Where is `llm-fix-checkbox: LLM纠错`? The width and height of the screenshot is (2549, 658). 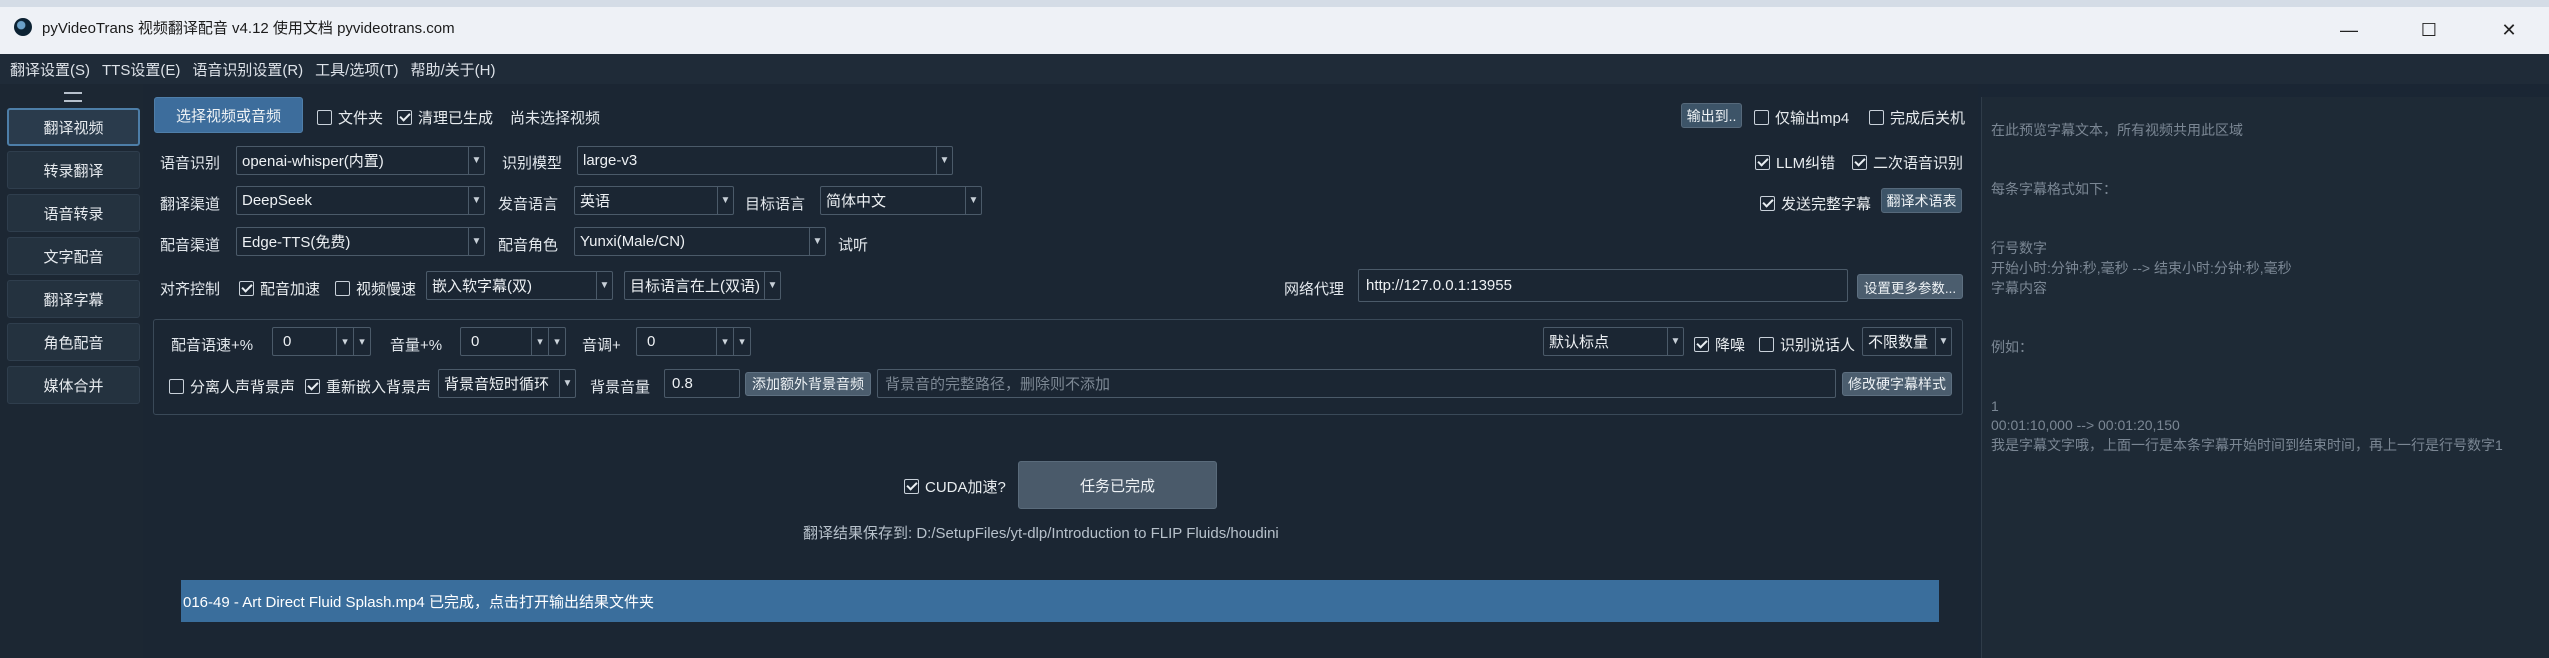
llm-fix-checkbox: LLM纠错 is located at coordinates (1795, 162).